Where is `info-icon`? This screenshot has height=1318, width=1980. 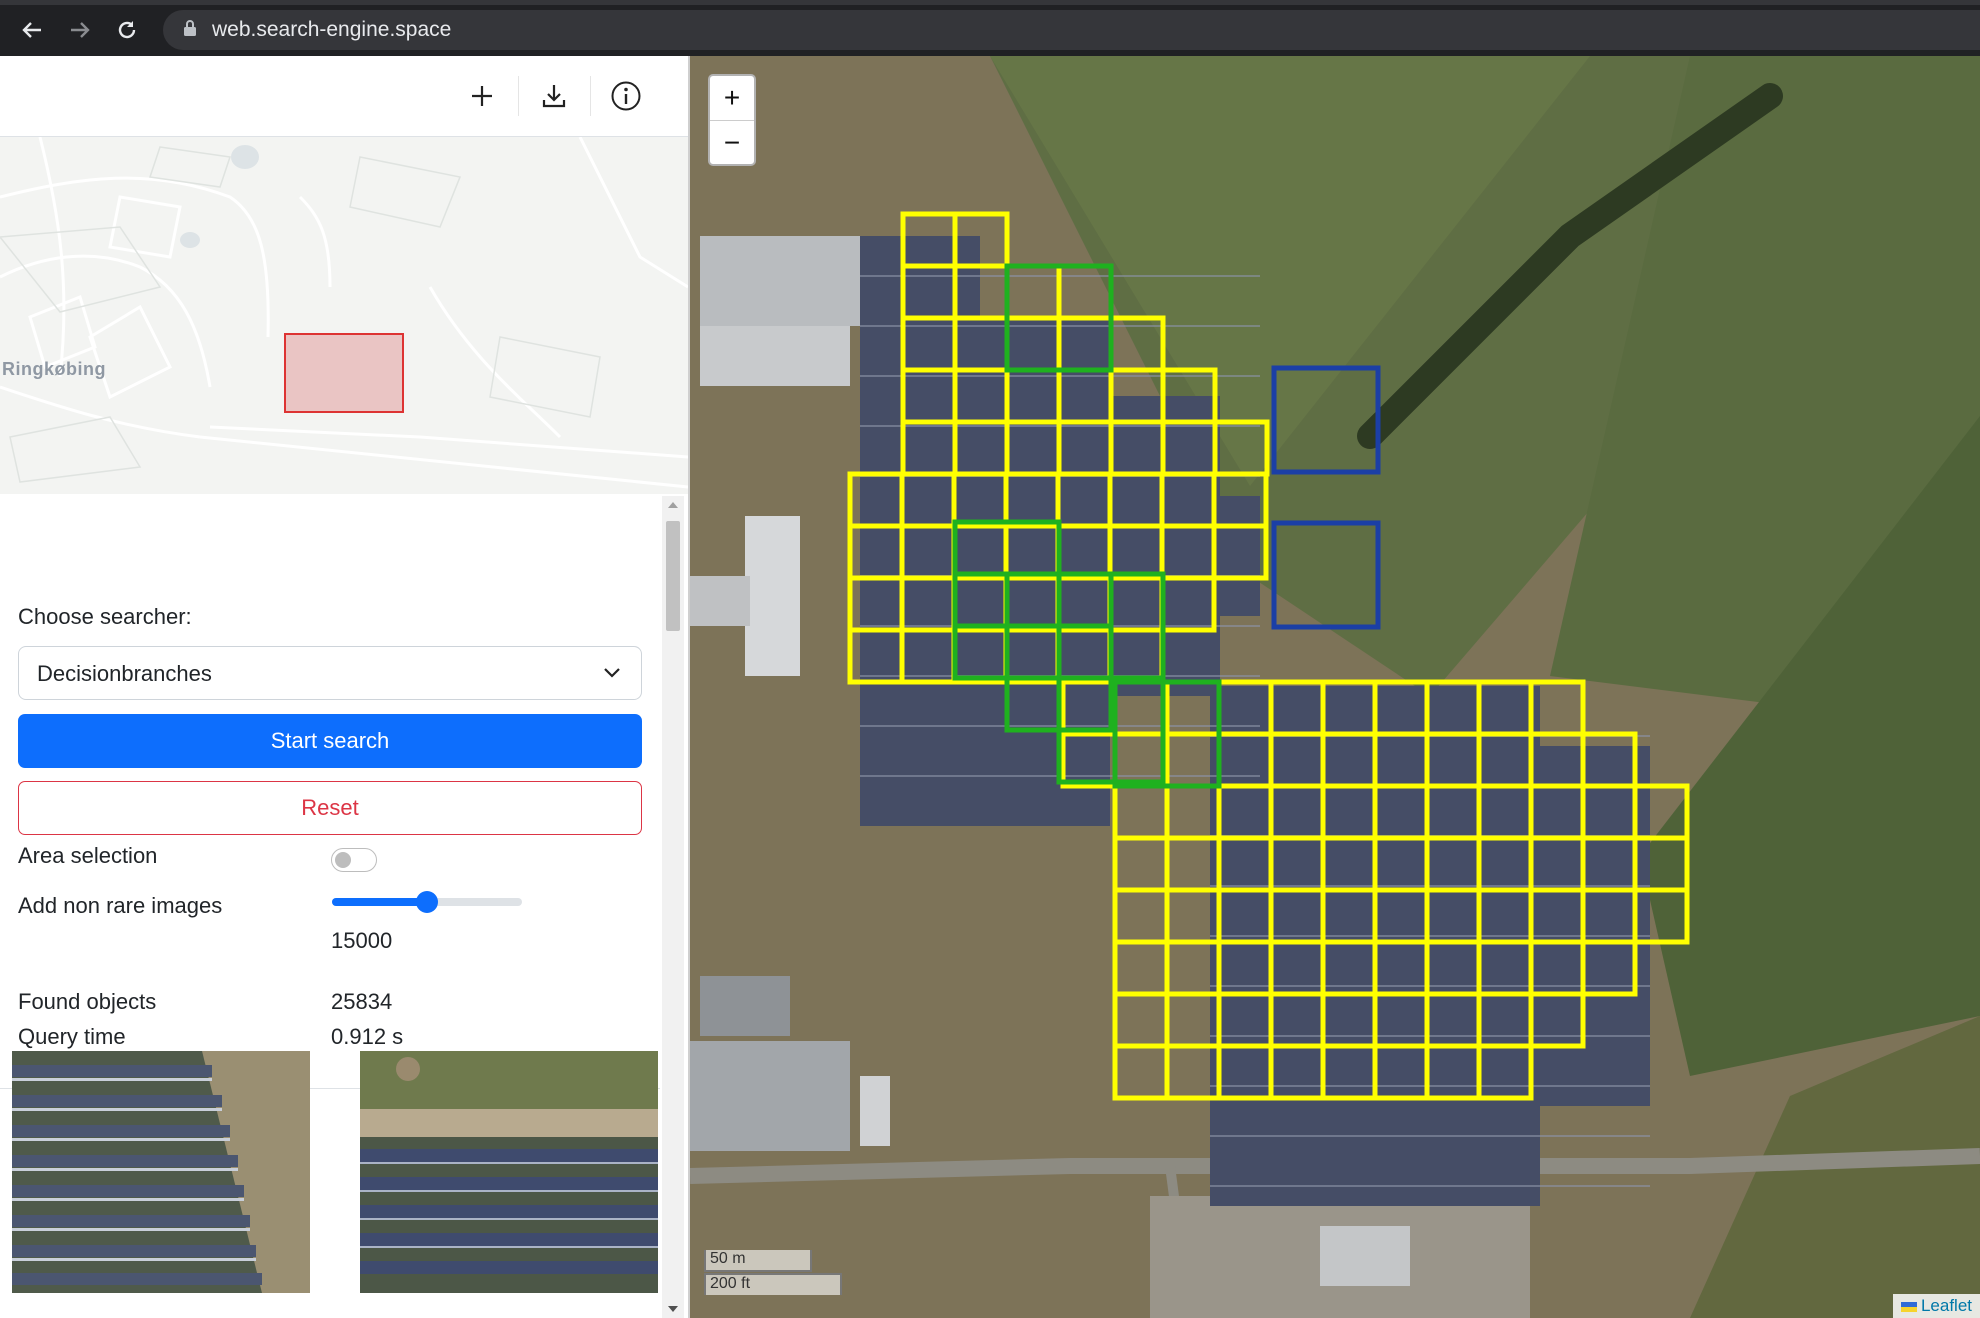 info-icon is located at coordinates (626, 96).